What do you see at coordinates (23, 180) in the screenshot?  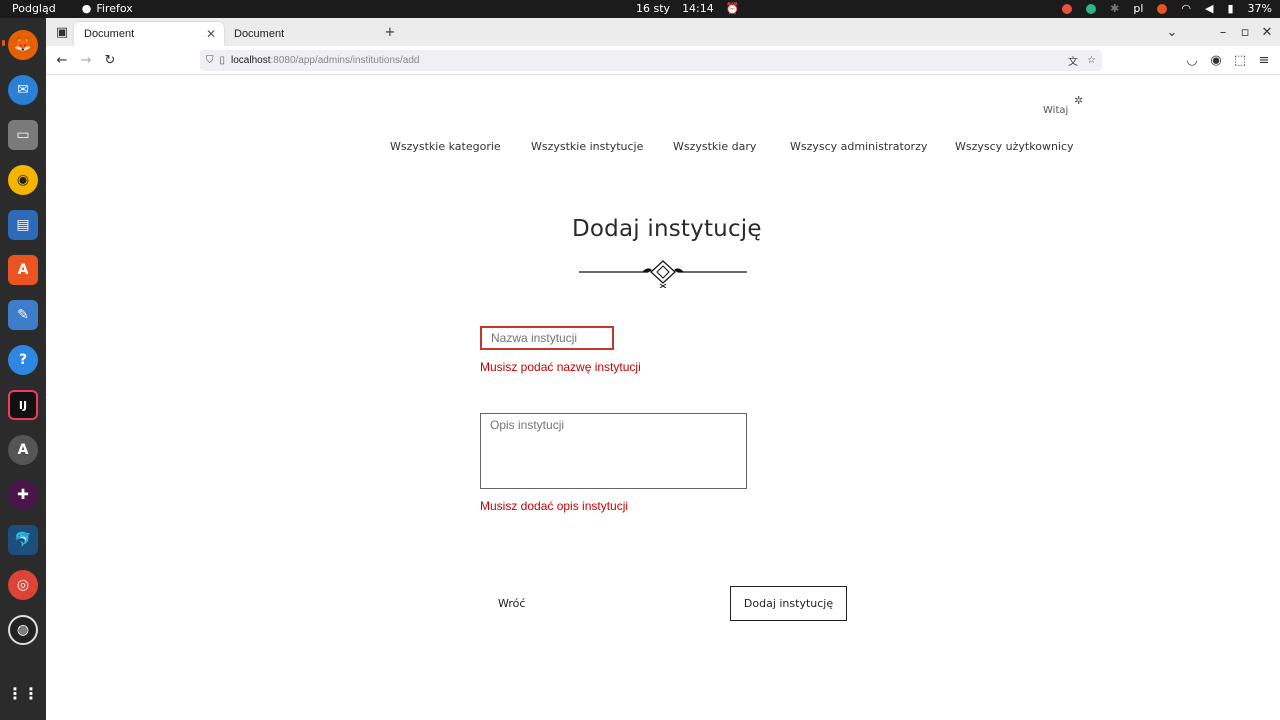 I see `rhythmbox-icon: ◉` at bounding box center [23, 180].